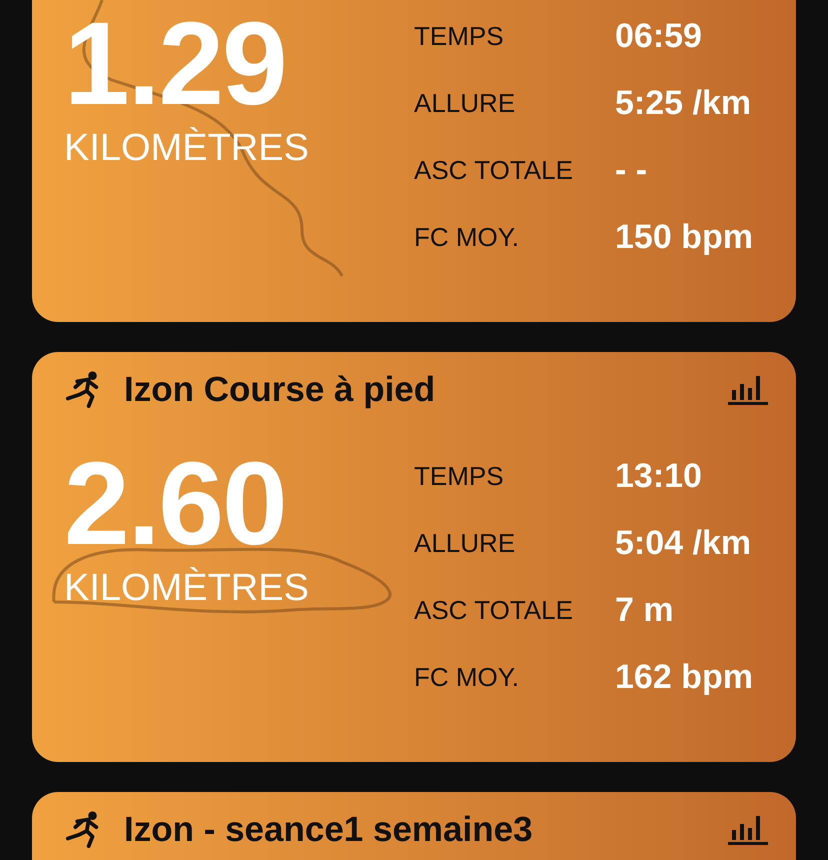 The width and height of the screenshot is (828, 860). What do you see at coordinates (658, 36) in the screenshot?
I see `stat-value: 06:59` at bounding box center [658, 36].